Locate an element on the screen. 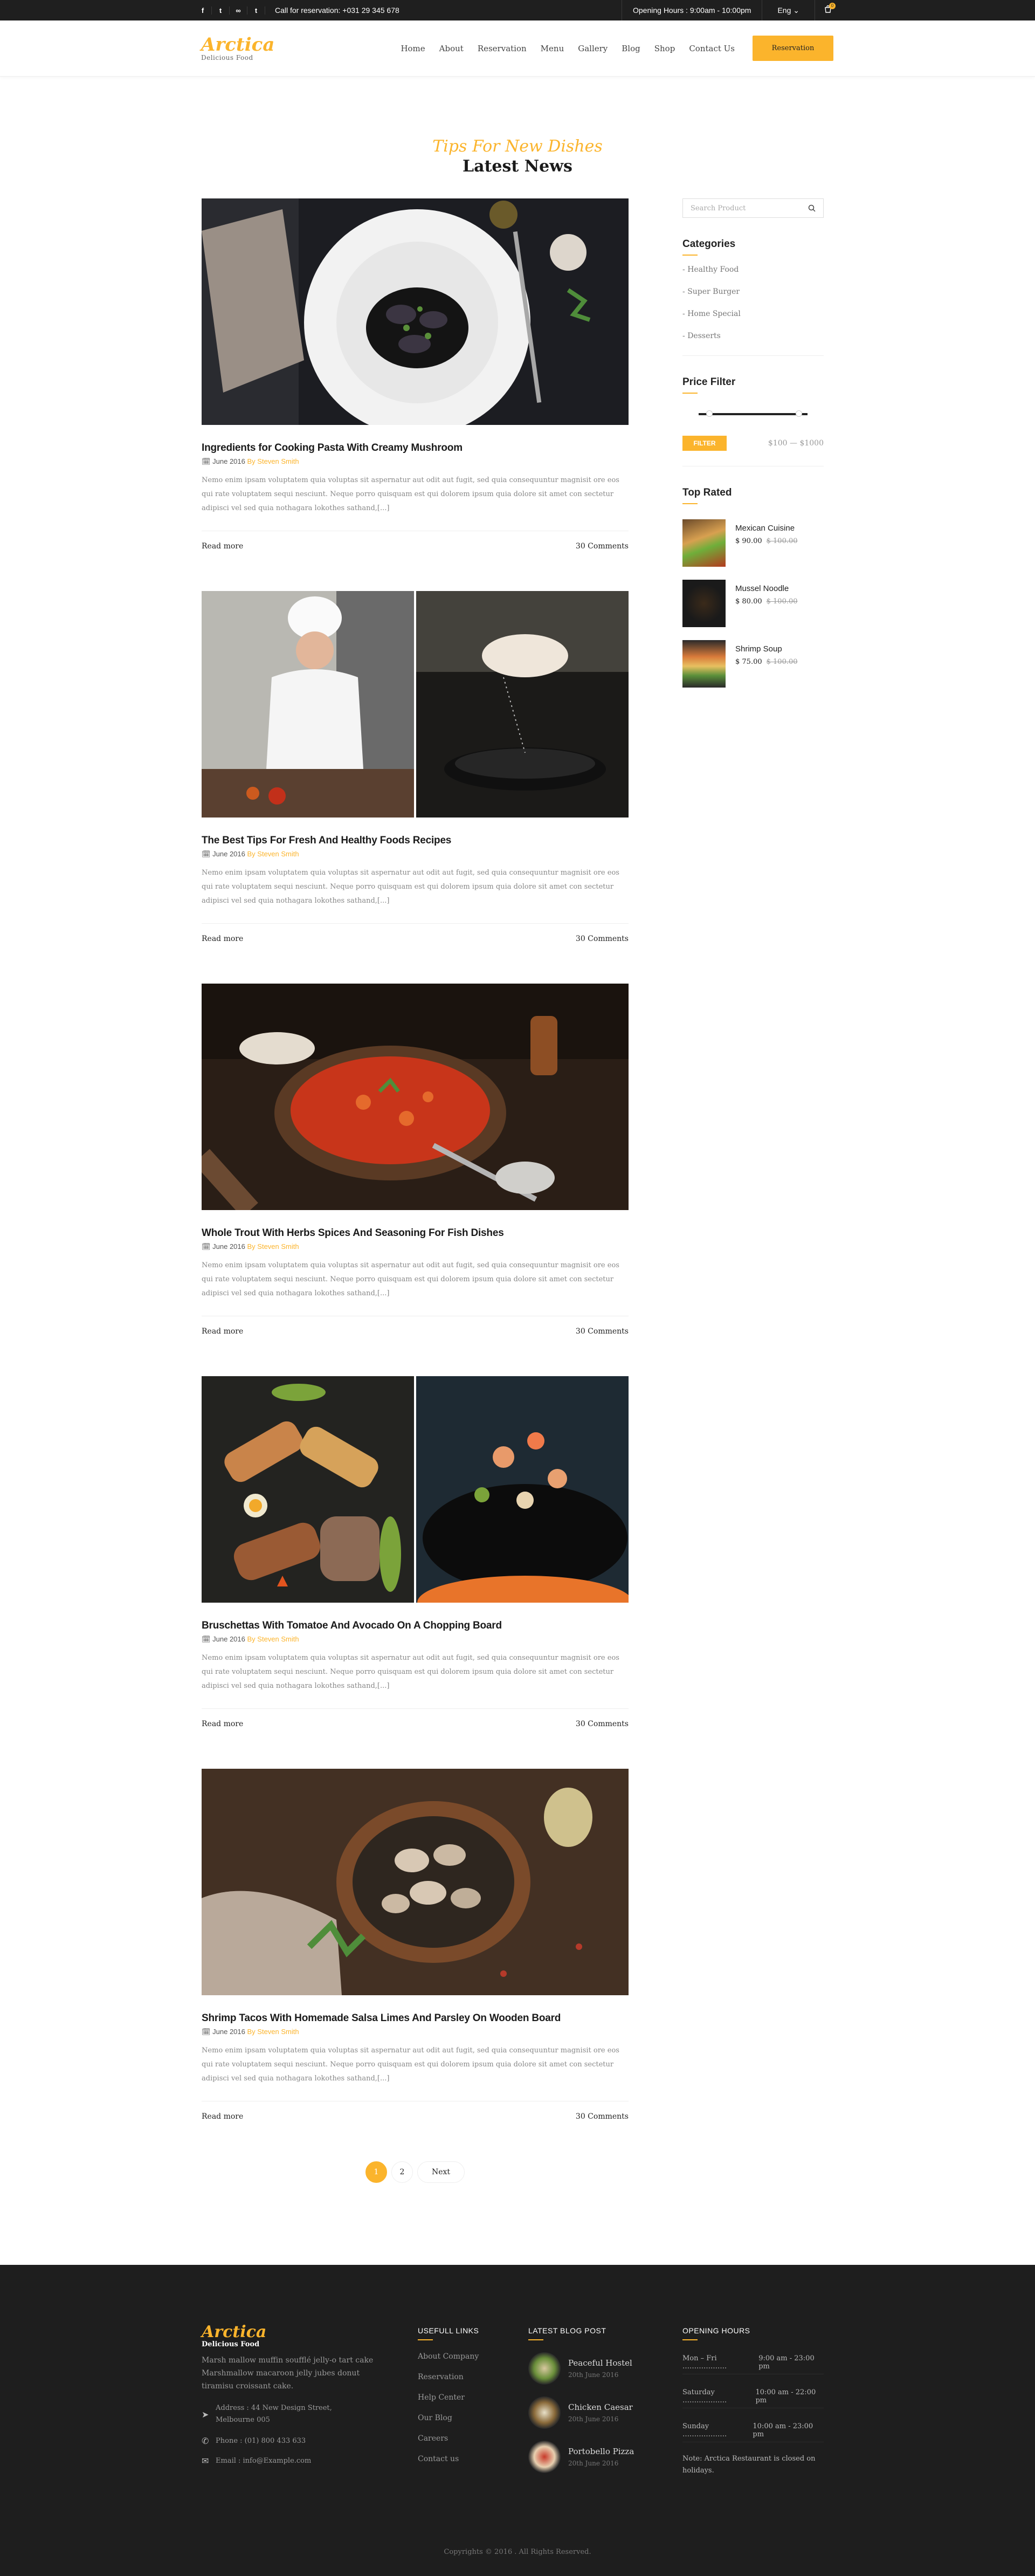  post-footer: Read more 30 Comments is located at coordinates (415, 939).